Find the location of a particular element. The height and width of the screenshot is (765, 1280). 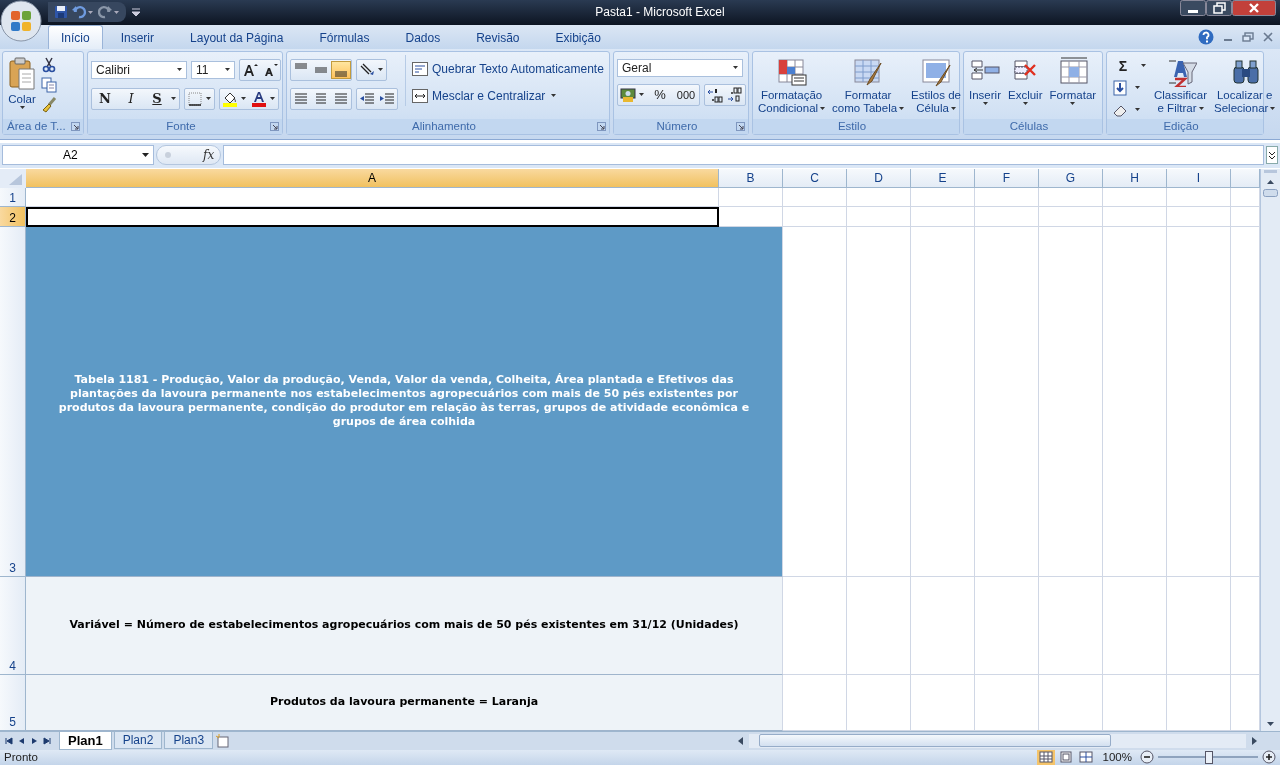

autosum-button: Σ is located at coordinates (1123, 65).